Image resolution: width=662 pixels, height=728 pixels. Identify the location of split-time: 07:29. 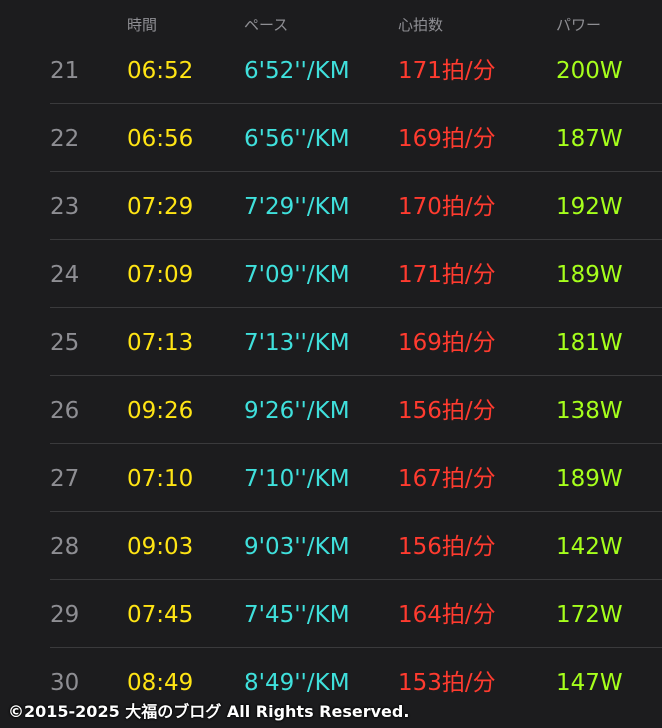
(160, 207).